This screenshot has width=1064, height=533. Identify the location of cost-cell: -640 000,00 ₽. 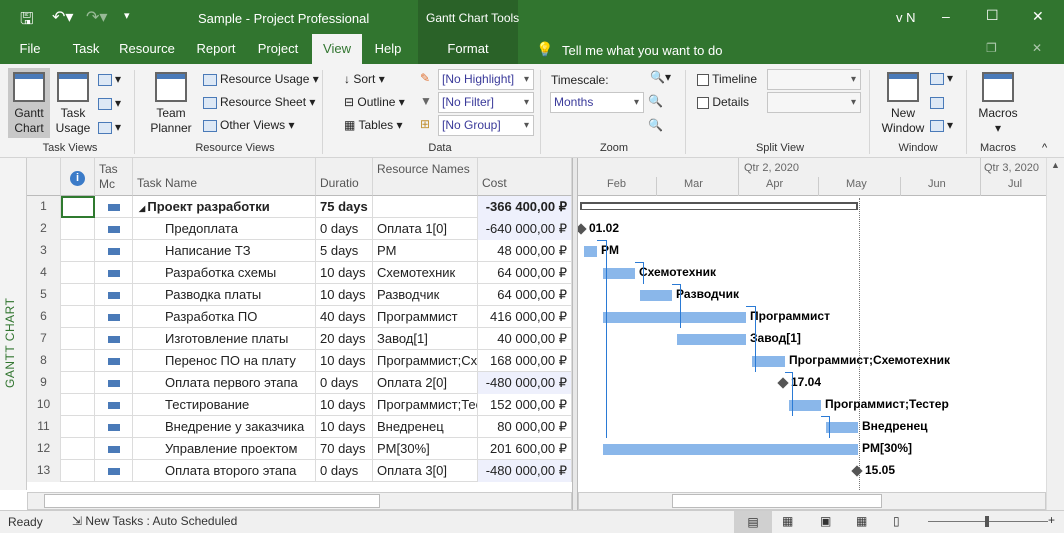
(525, 229).